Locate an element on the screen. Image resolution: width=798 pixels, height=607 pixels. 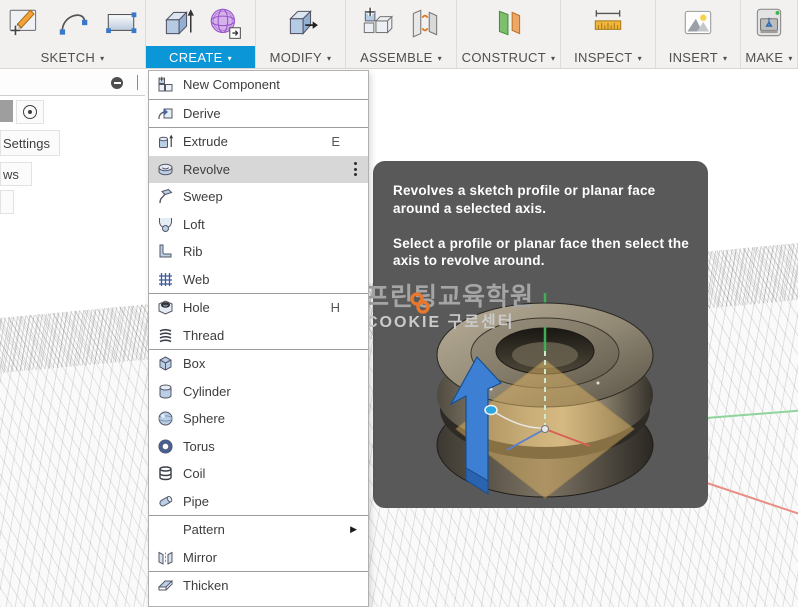
measure-icon is located at coordinates (608, 23).